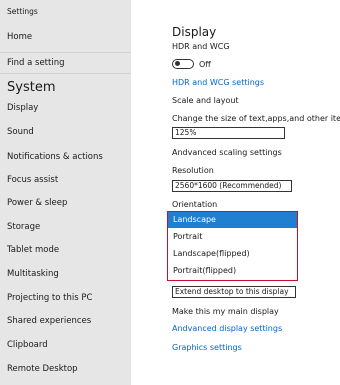  What do you see at coordinates (55, 157) in the screenshot?
I see `sidebar-item-notifications: Notifications & actions` at bounding box center [55, 157].